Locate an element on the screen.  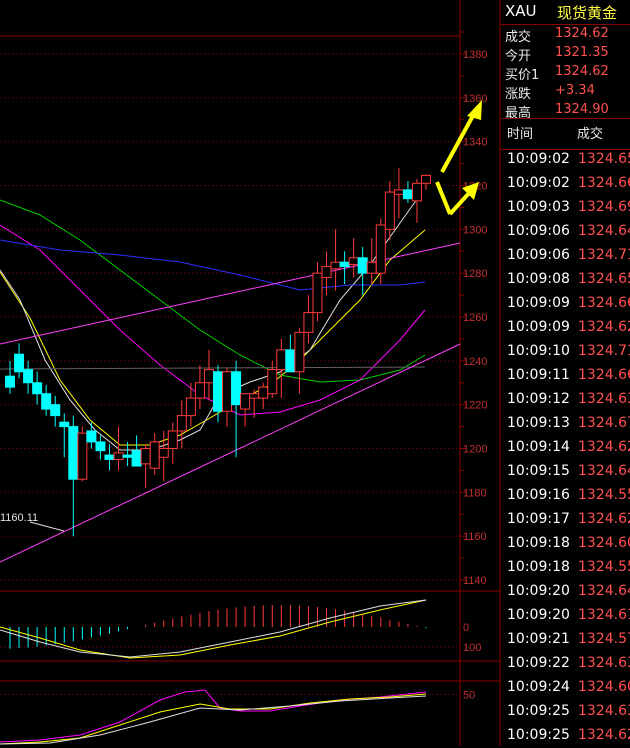
tick-price: 1324.61 is located at coordinates (604, 615).